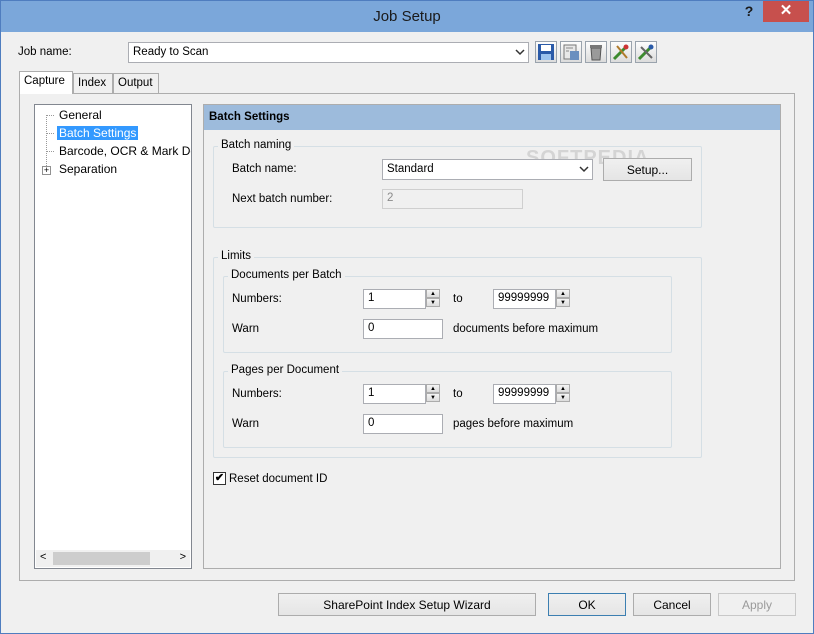  What do you see at coordinates (101, 558) in the screenshot?
I see `scrollbar-thumb` at bounding box center [101, 558].